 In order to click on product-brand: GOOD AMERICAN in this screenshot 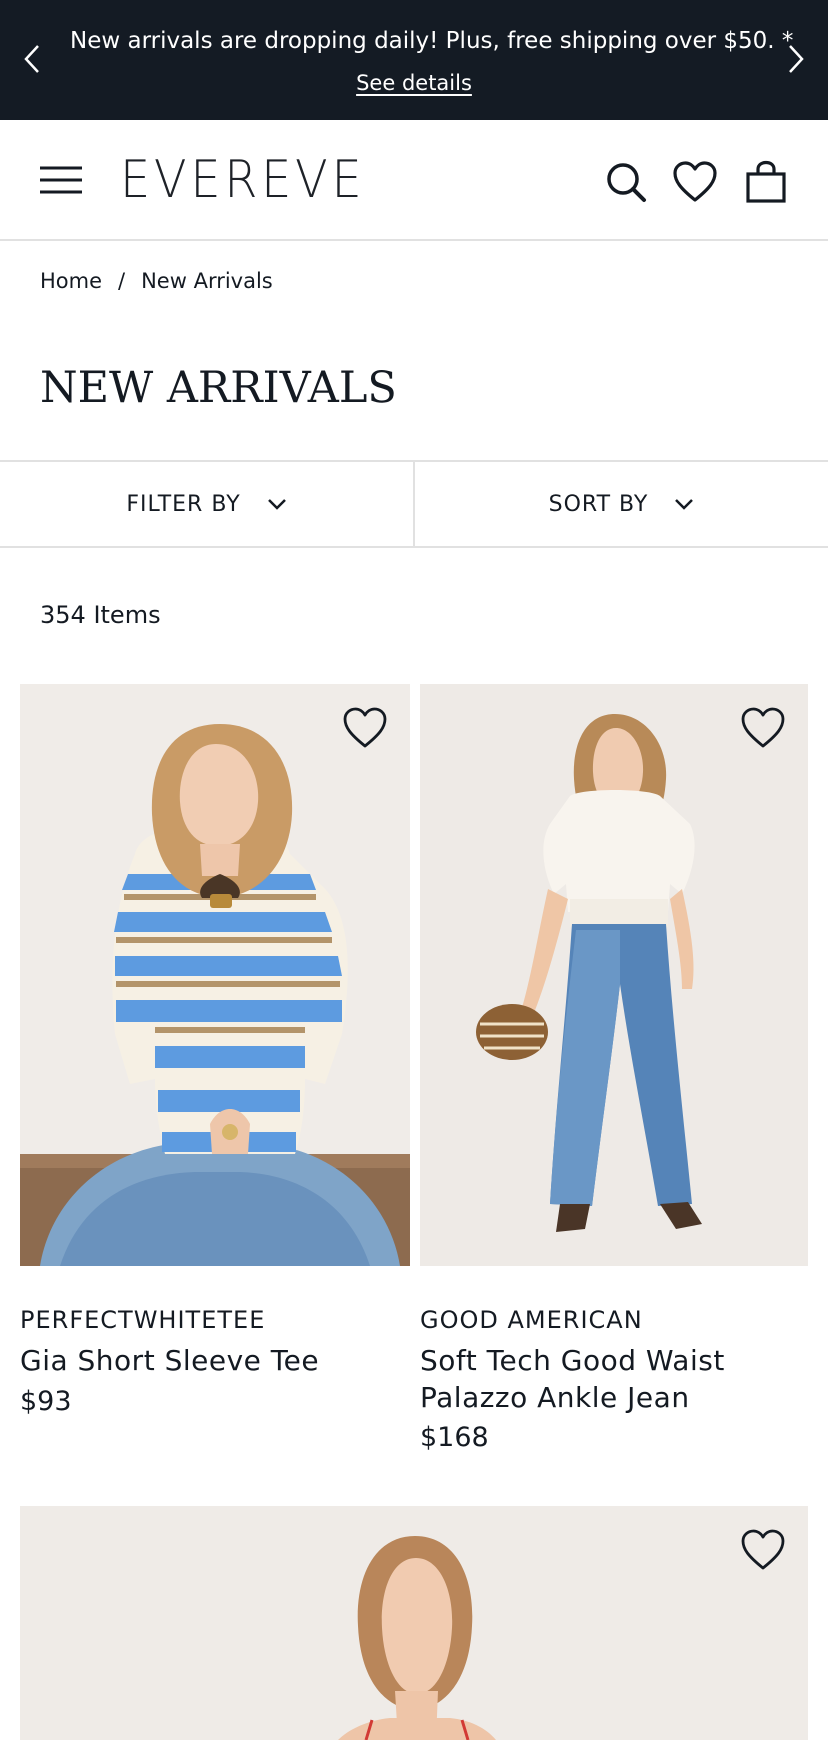, I will do `click(531, 1320)`.